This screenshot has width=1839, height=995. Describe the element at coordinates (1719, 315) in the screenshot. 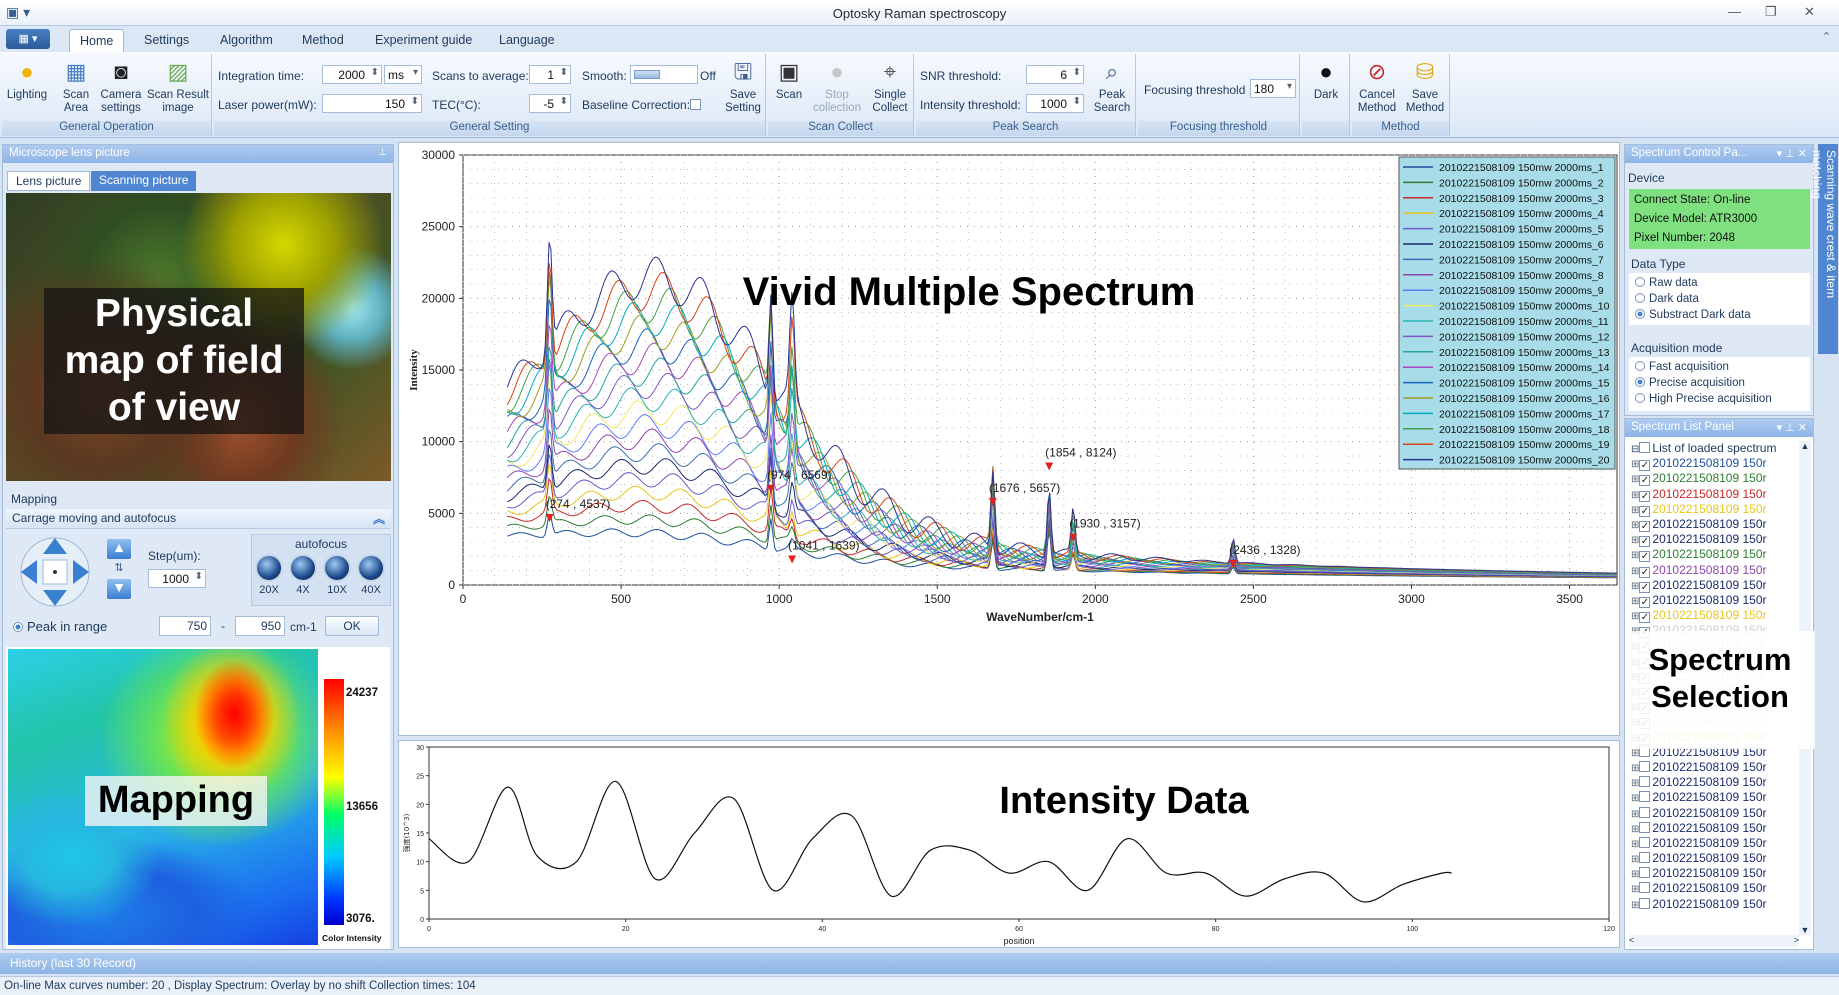

I see `substract-dark-radio: Substract Dark data` at that location.